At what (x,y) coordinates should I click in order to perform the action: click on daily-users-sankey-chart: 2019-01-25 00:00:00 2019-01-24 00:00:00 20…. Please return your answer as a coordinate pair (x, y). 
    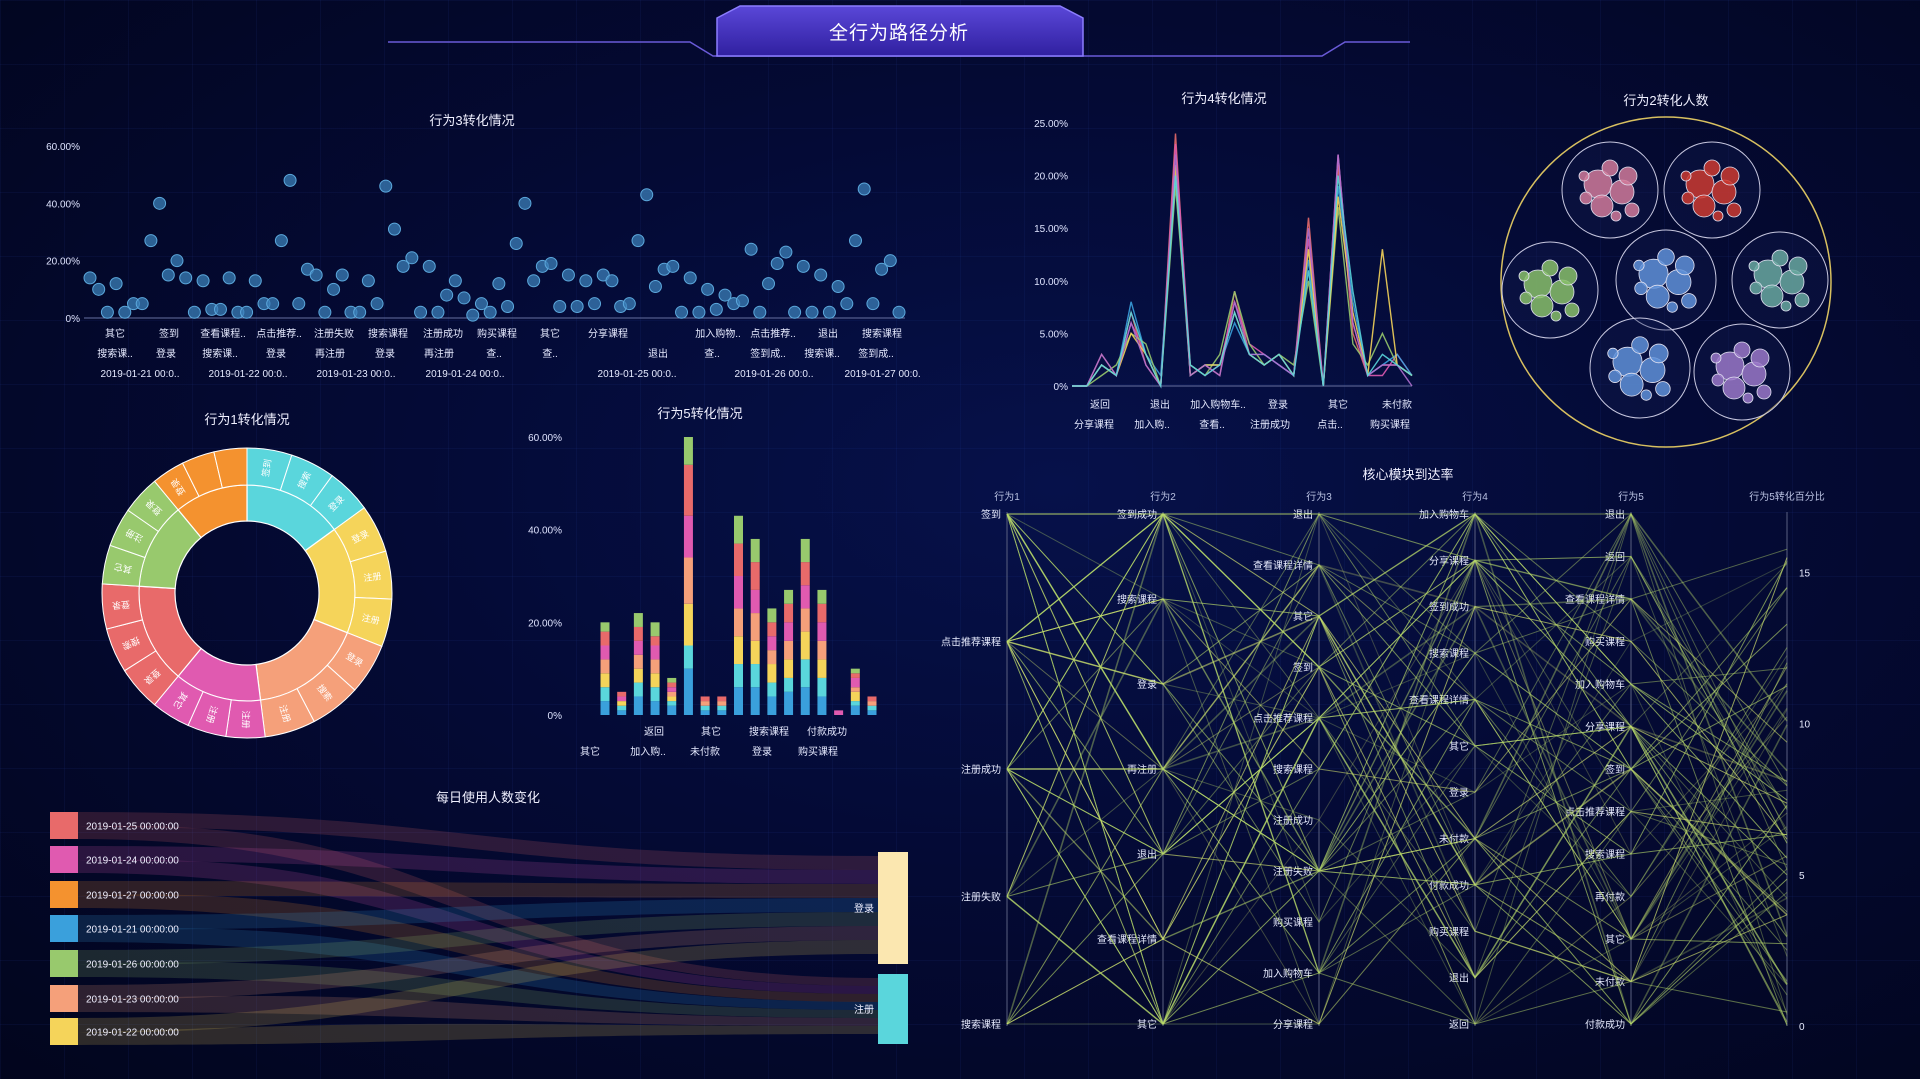
    Looking at the image, I should click on (480, 915).